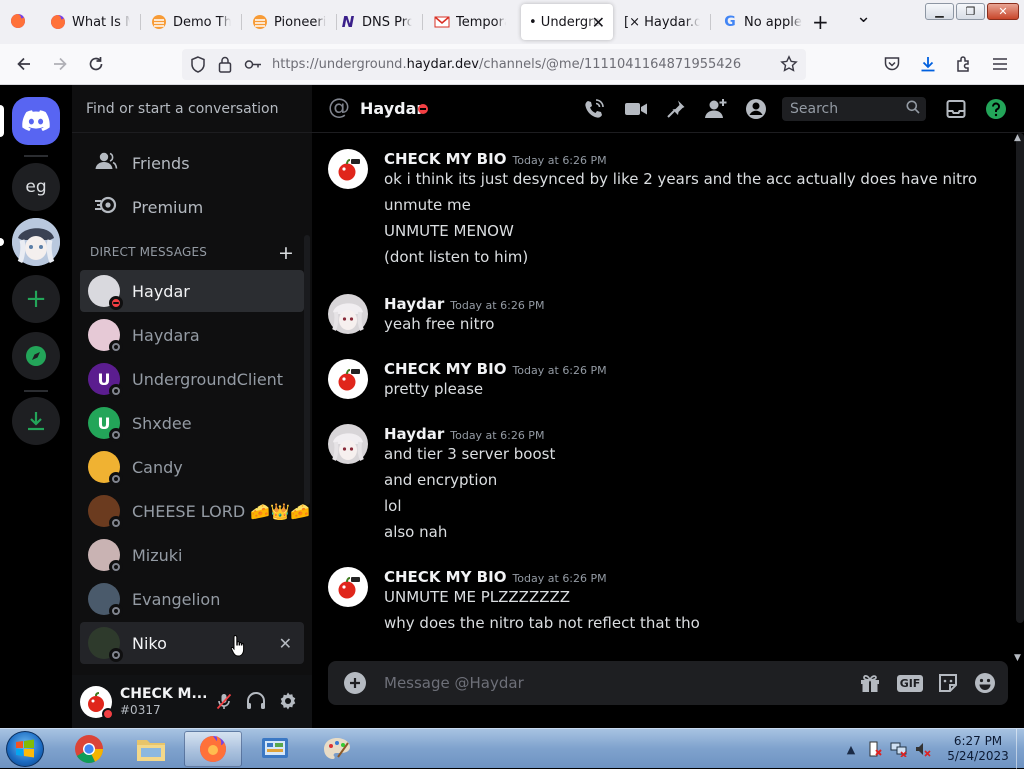 The width and height of the screenshot is (1024, 769). I want to click on user-profile-toggle-button, so click(756, 109).